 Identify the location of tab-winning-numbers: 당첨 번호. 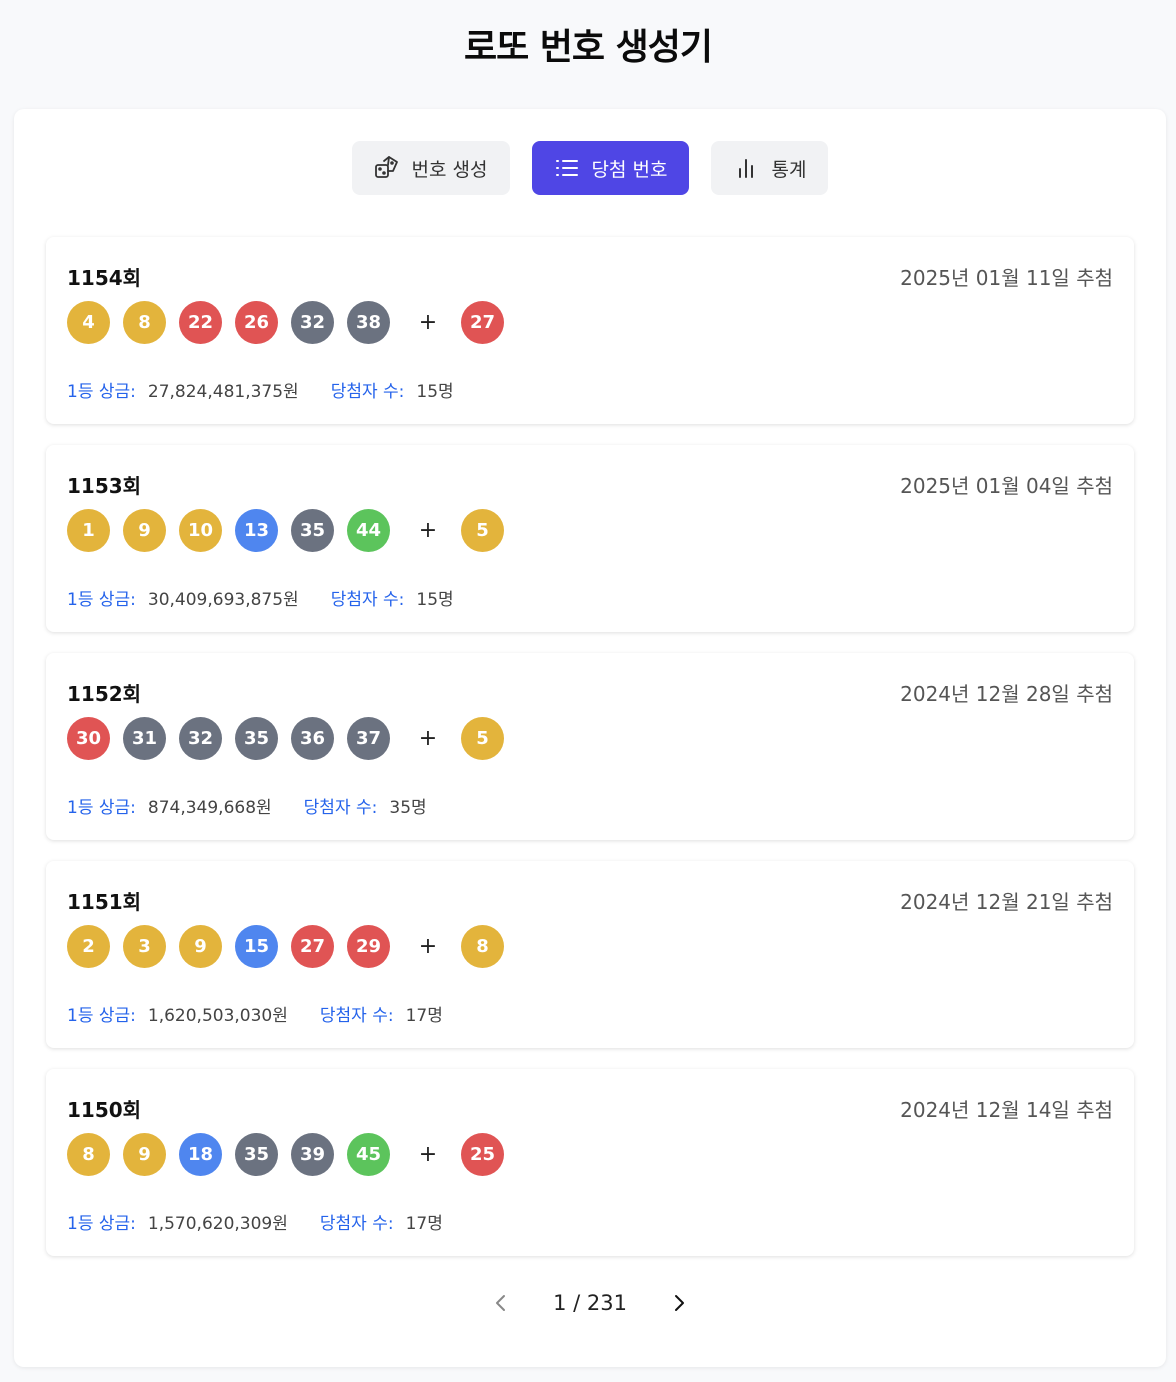
(610, 168).